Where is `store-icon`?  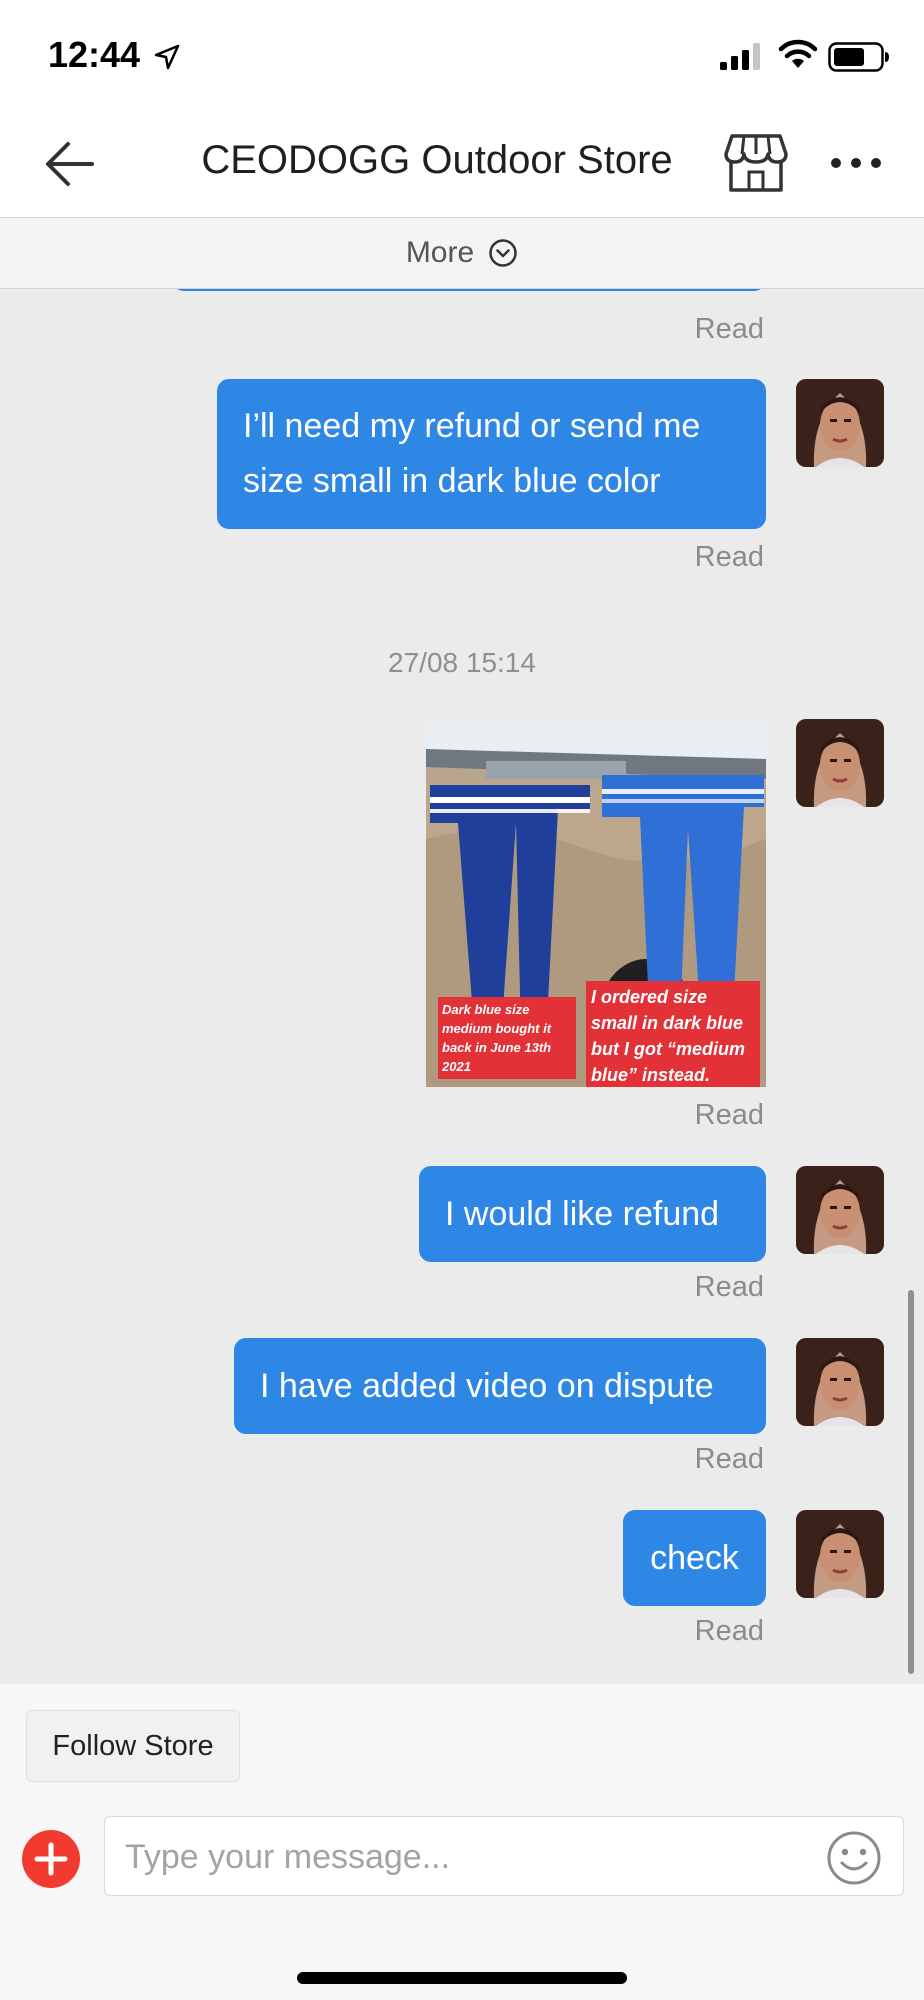 store-icon is located at coordinates (756, 163).